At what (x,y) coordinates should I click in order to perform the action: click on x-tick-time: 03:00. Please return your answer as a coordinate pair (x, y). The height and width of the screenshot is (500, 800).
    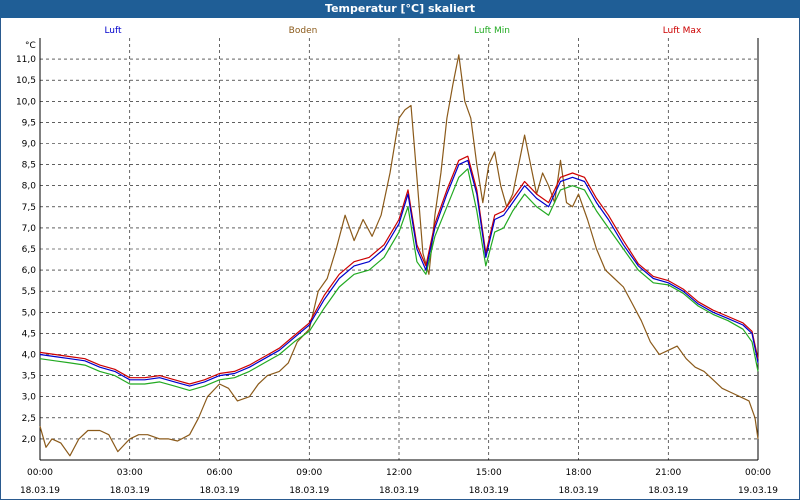
    Looking at the image, I should click on (130, 473).